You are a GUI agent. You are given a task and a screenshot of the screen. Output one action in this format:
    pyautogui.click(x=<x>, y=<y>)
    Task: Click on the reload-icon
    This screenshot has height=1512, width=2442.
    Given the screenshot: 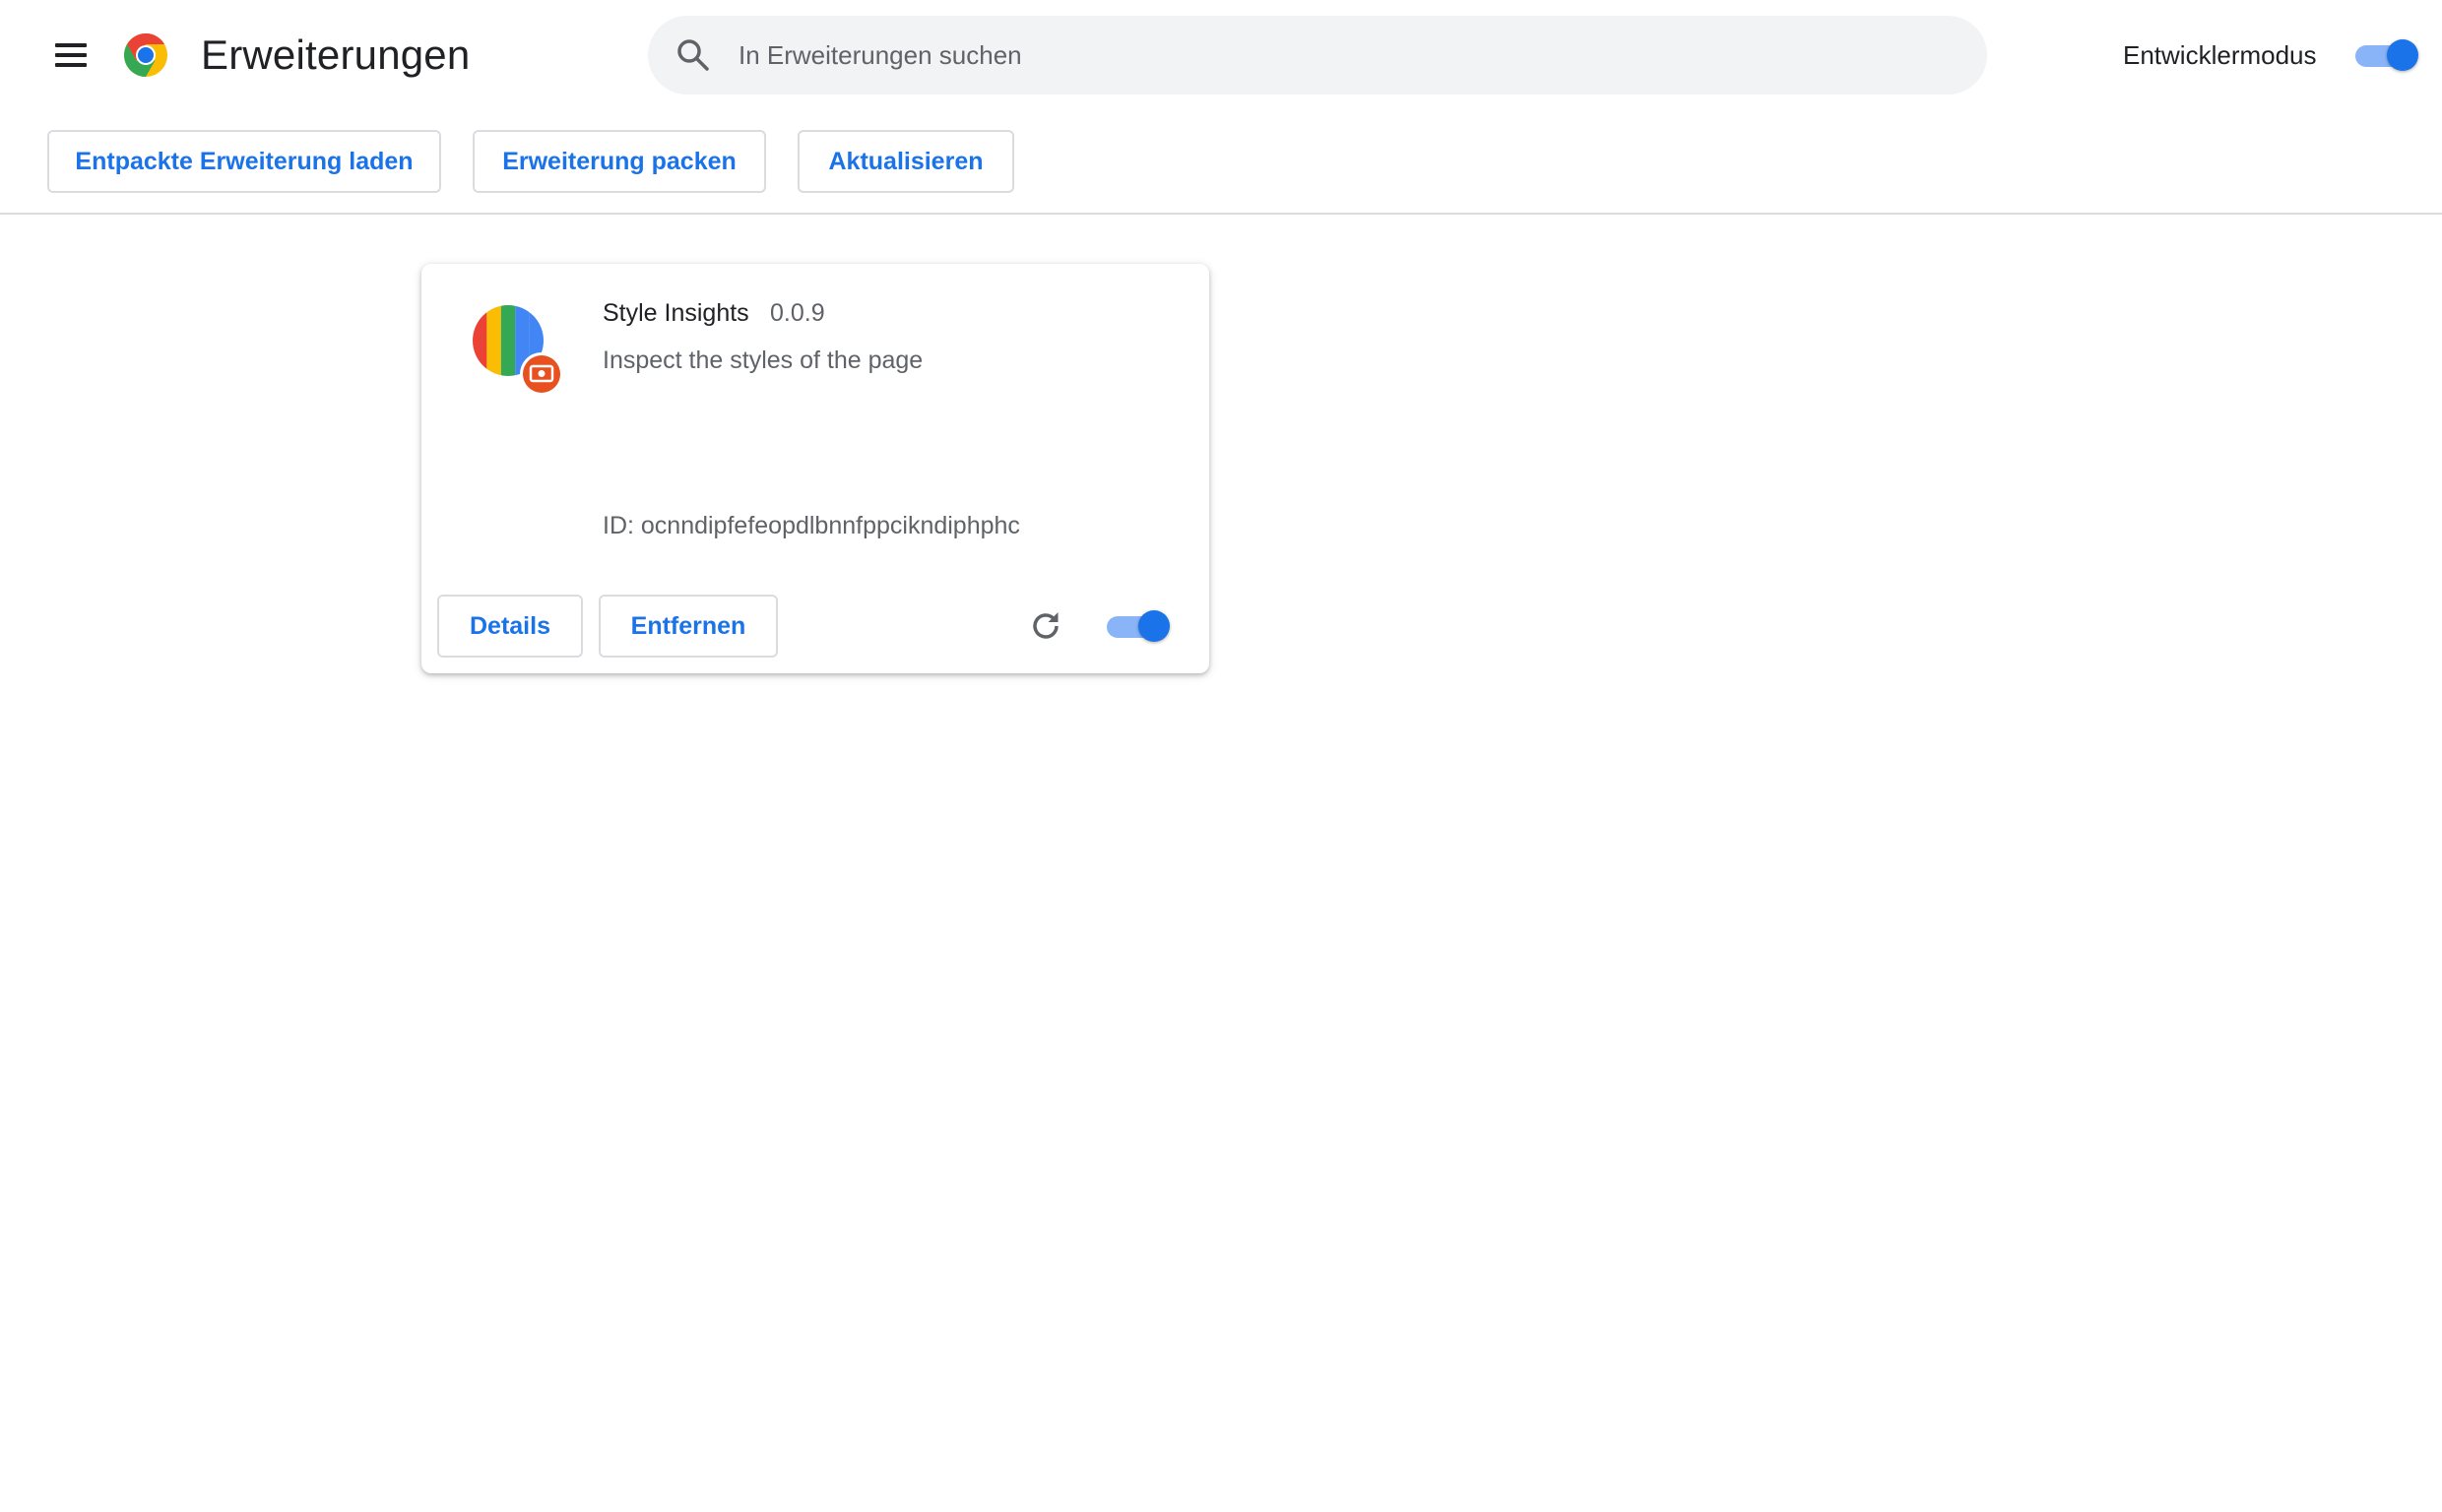 What is the action you would take?
    pyautogui.click(x=1045, y=626)
    